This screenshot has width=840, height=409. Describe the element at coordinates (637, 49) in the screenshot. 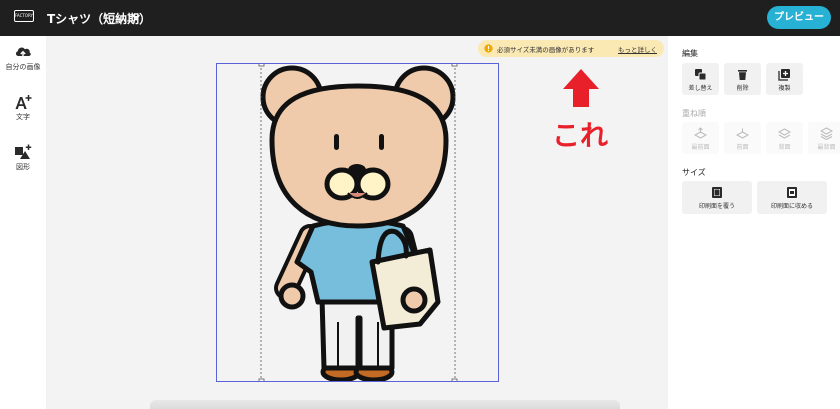

I see `learn-more-link: もっと詳しく` at that location.